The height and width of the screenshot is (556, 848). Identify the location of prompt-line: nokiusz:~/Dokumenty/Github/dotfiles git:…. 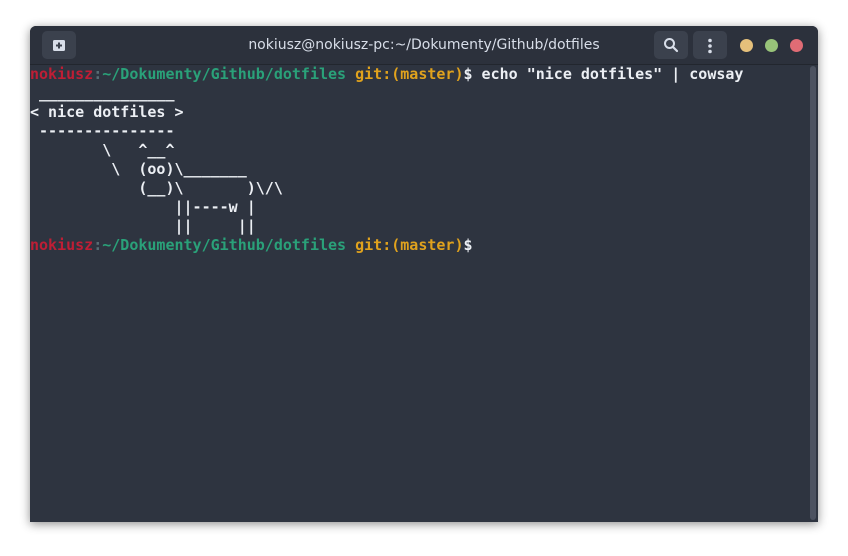
(419, 245).